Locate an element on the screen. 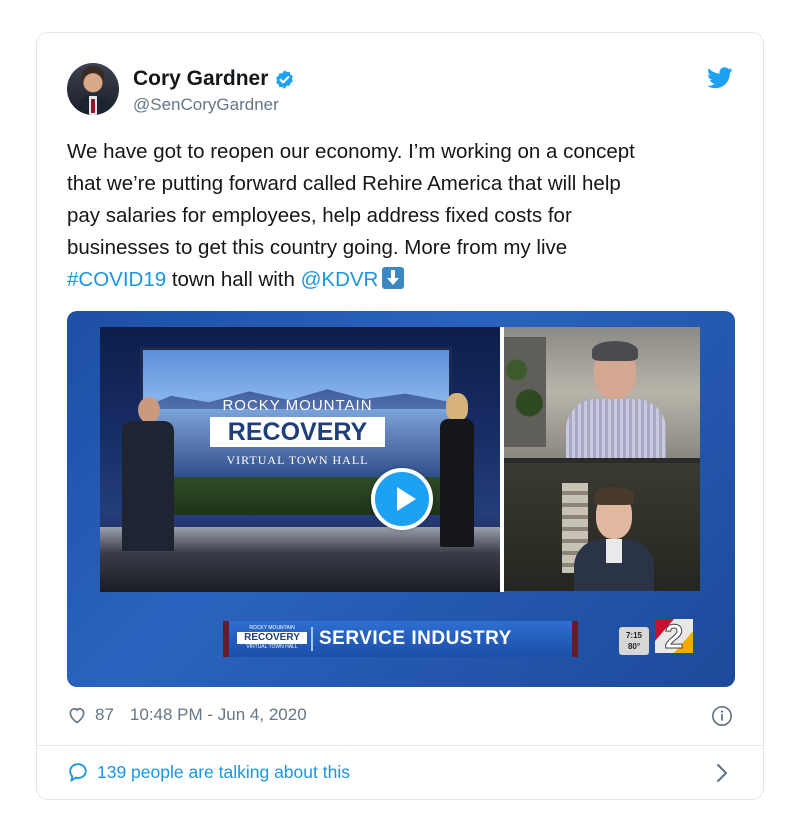  author-name-row: Cory Gardner is located at coordinates (214, 79).